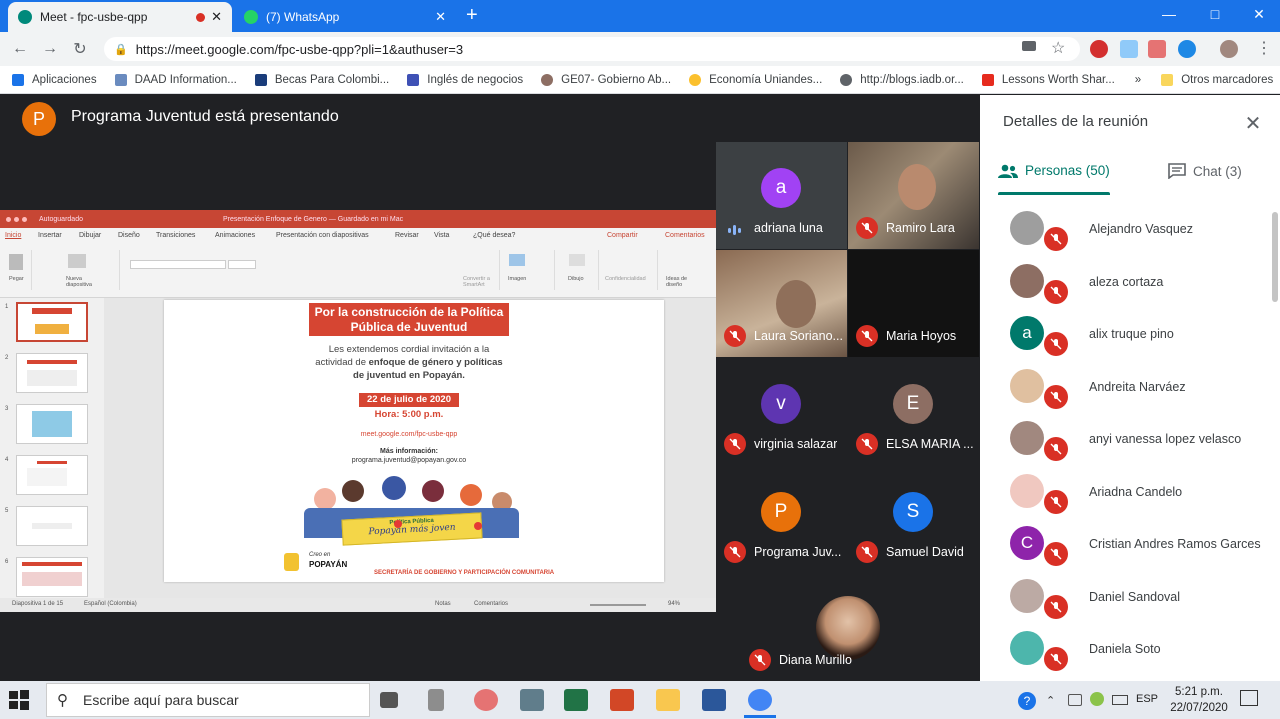  I want to click on profile-avatar, so click(1229, 49).